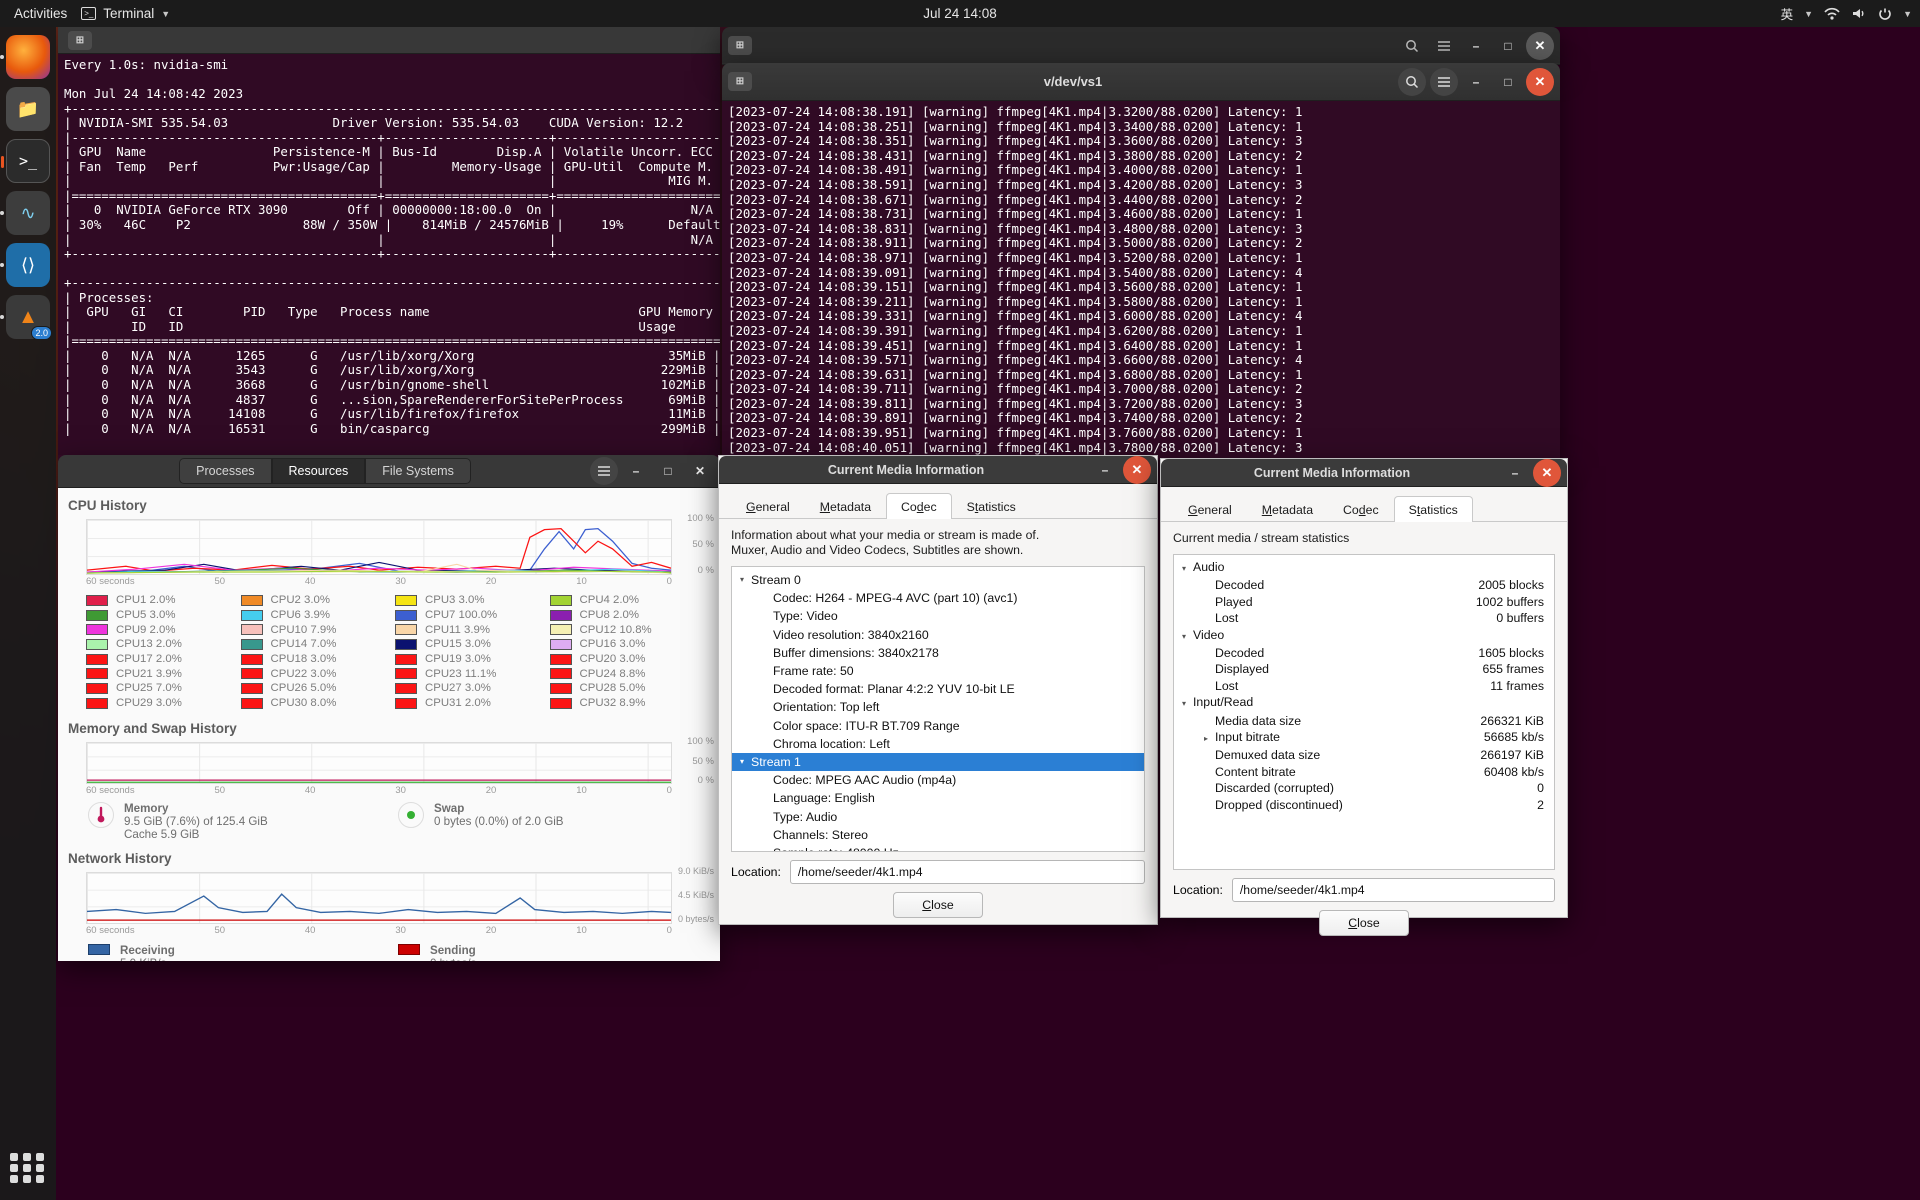  What do you see at coordinates (1364, 618) in the screenshot?
I see `statistics-row: Lost 0 buffers` at bounding box center [1364, 618].